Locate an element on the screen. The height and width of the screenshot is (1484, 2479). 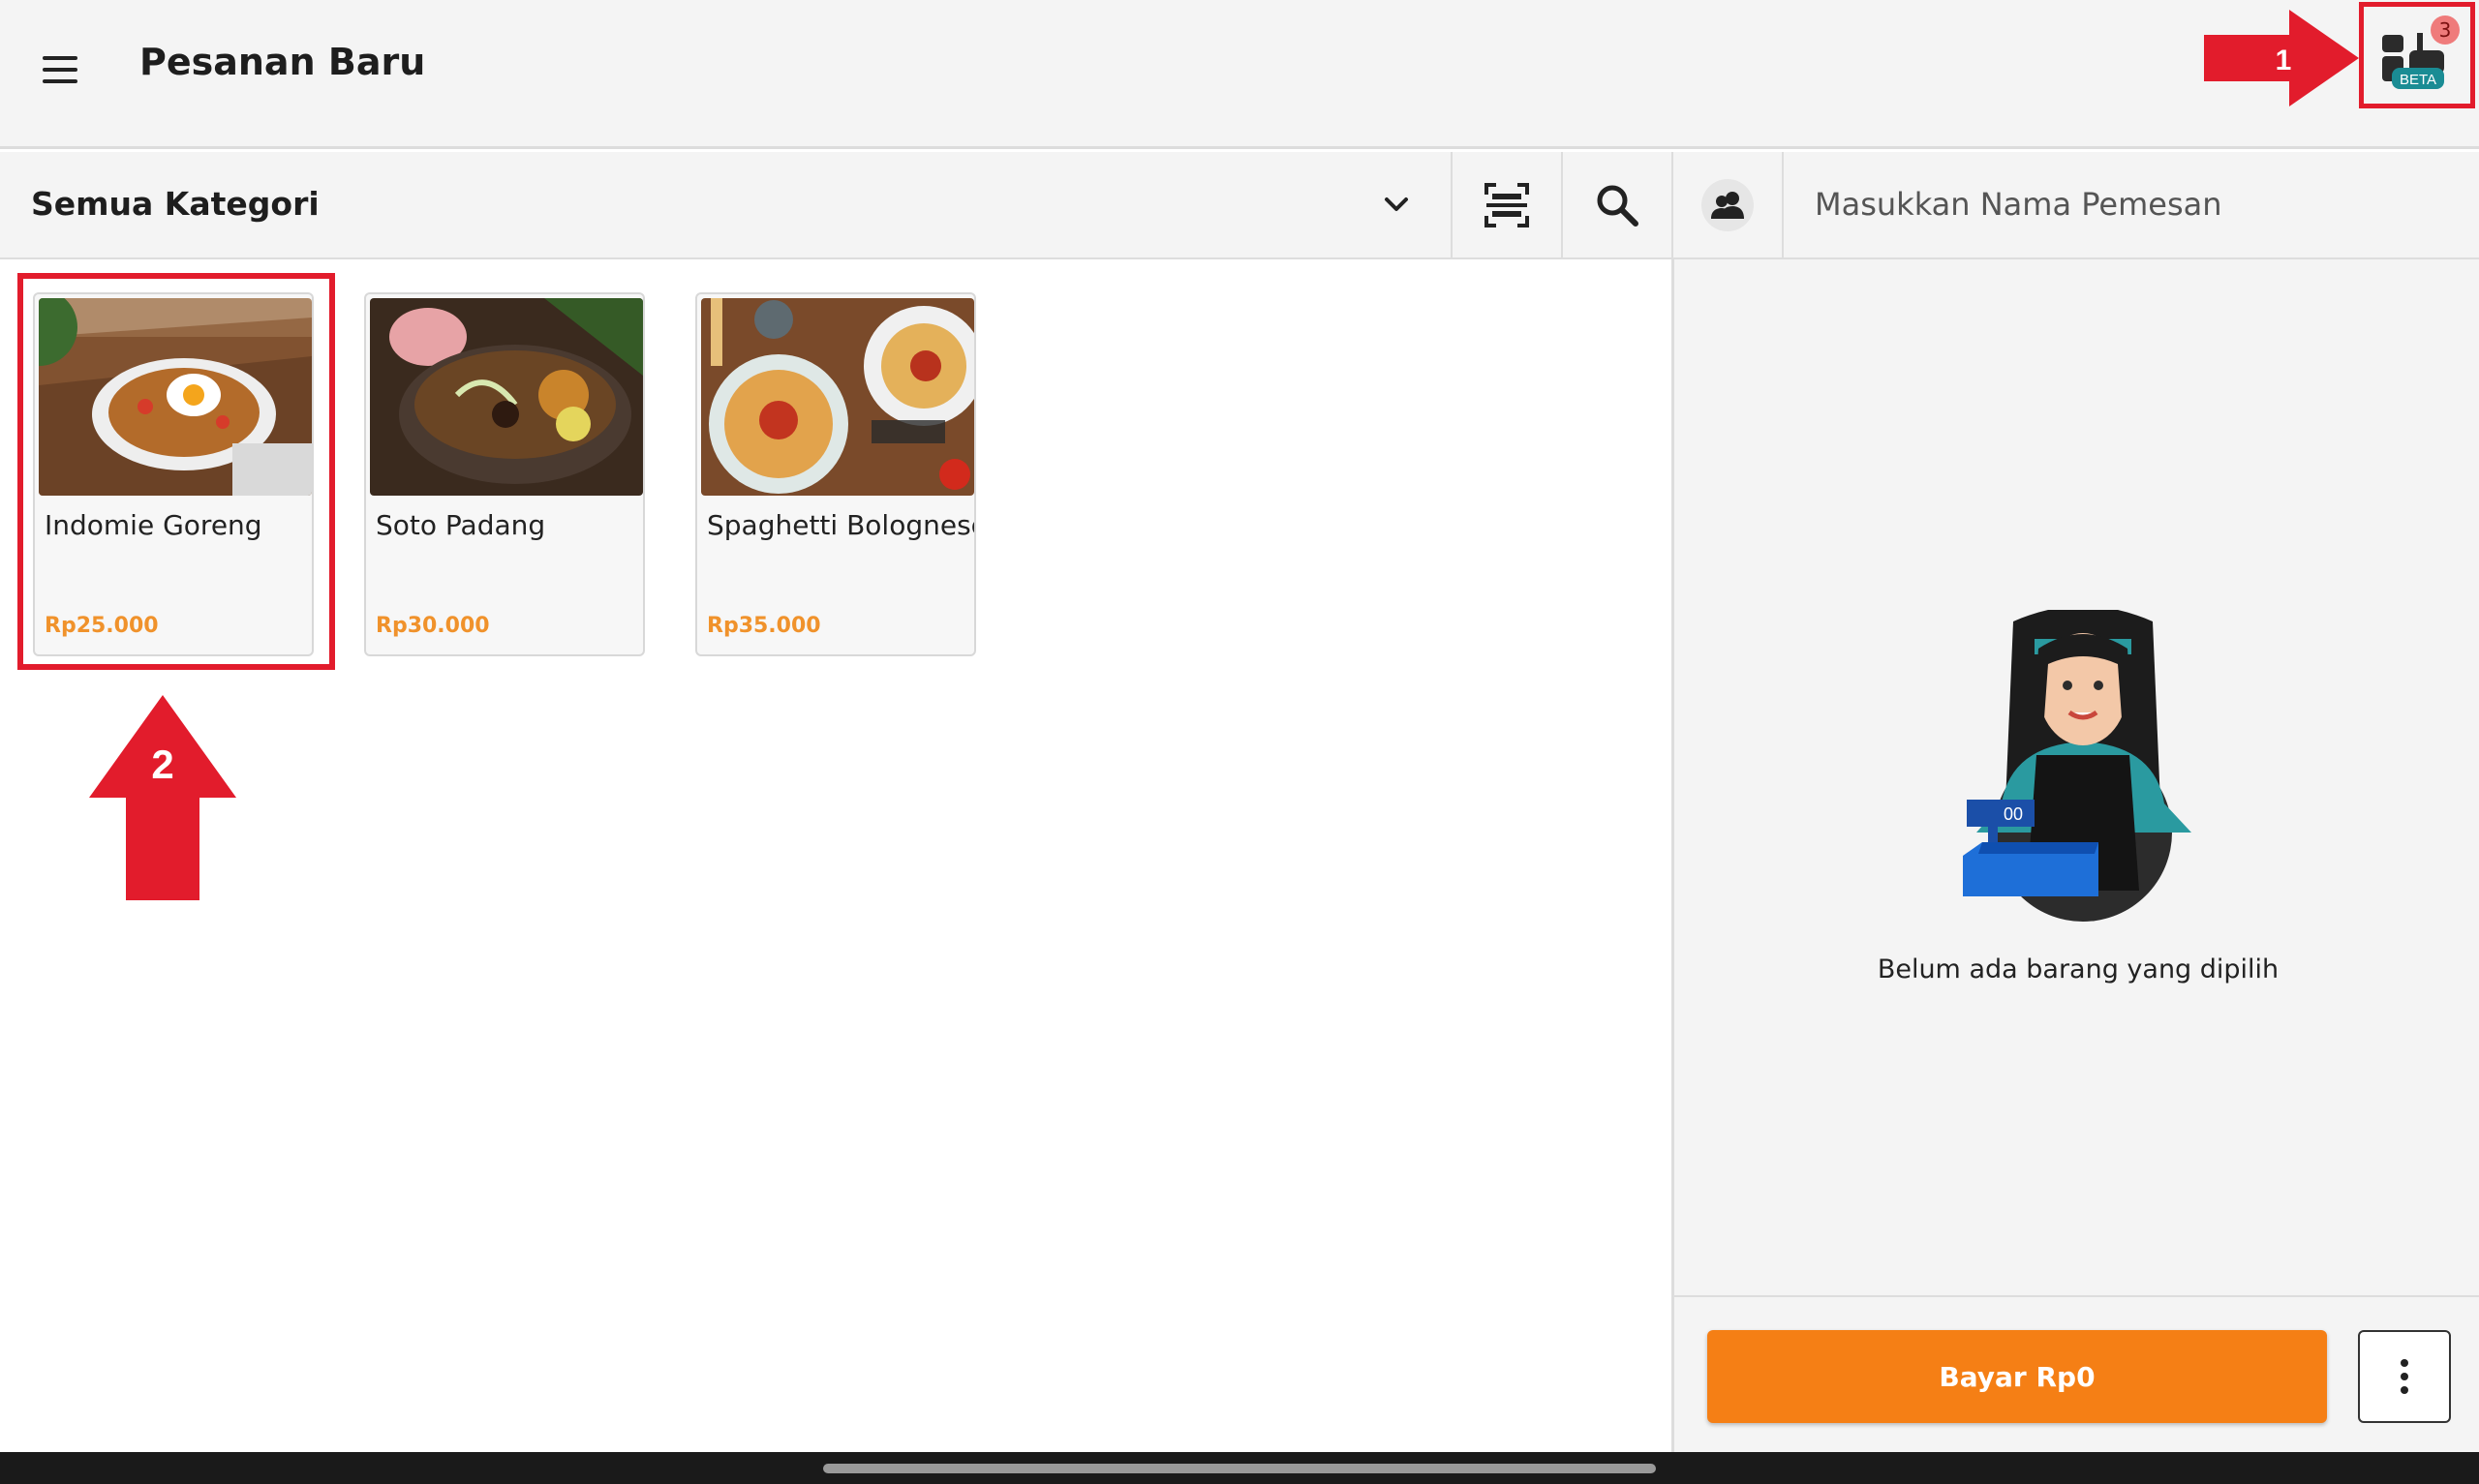
toolbar: Semua Kategori is located at coordinates (1239, 205).